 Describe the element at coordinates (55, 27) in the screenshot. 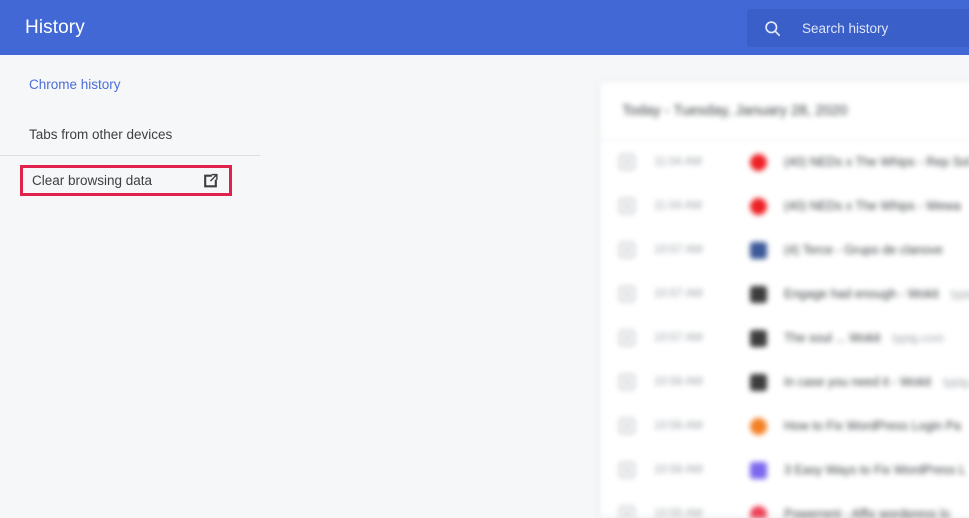

I see `page-title: History` at that location.